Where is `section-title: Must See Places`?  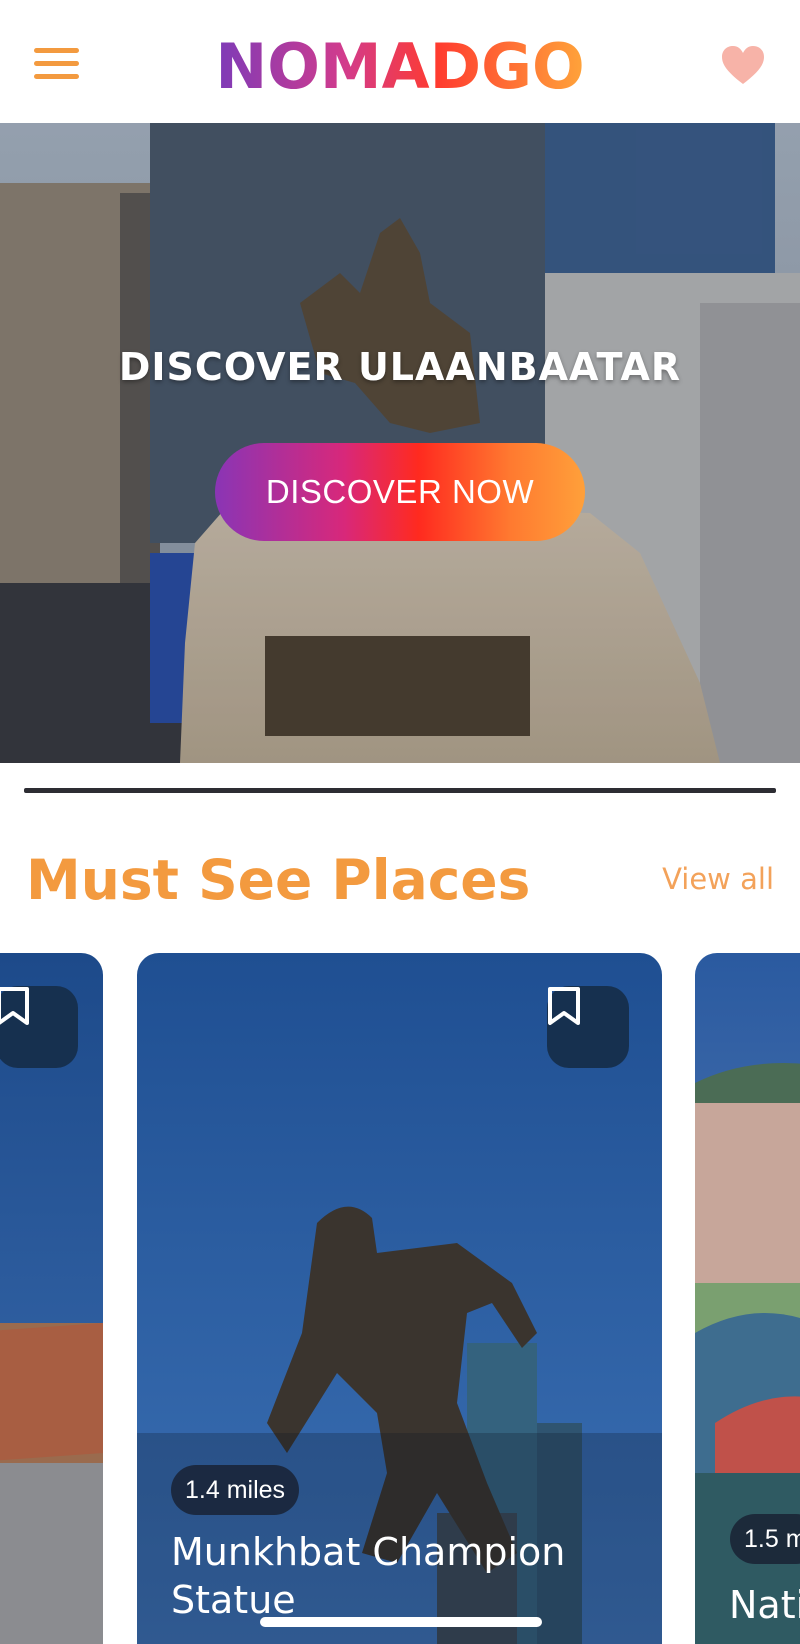 section-title: Must See Places is located at coordinates (278, 880).